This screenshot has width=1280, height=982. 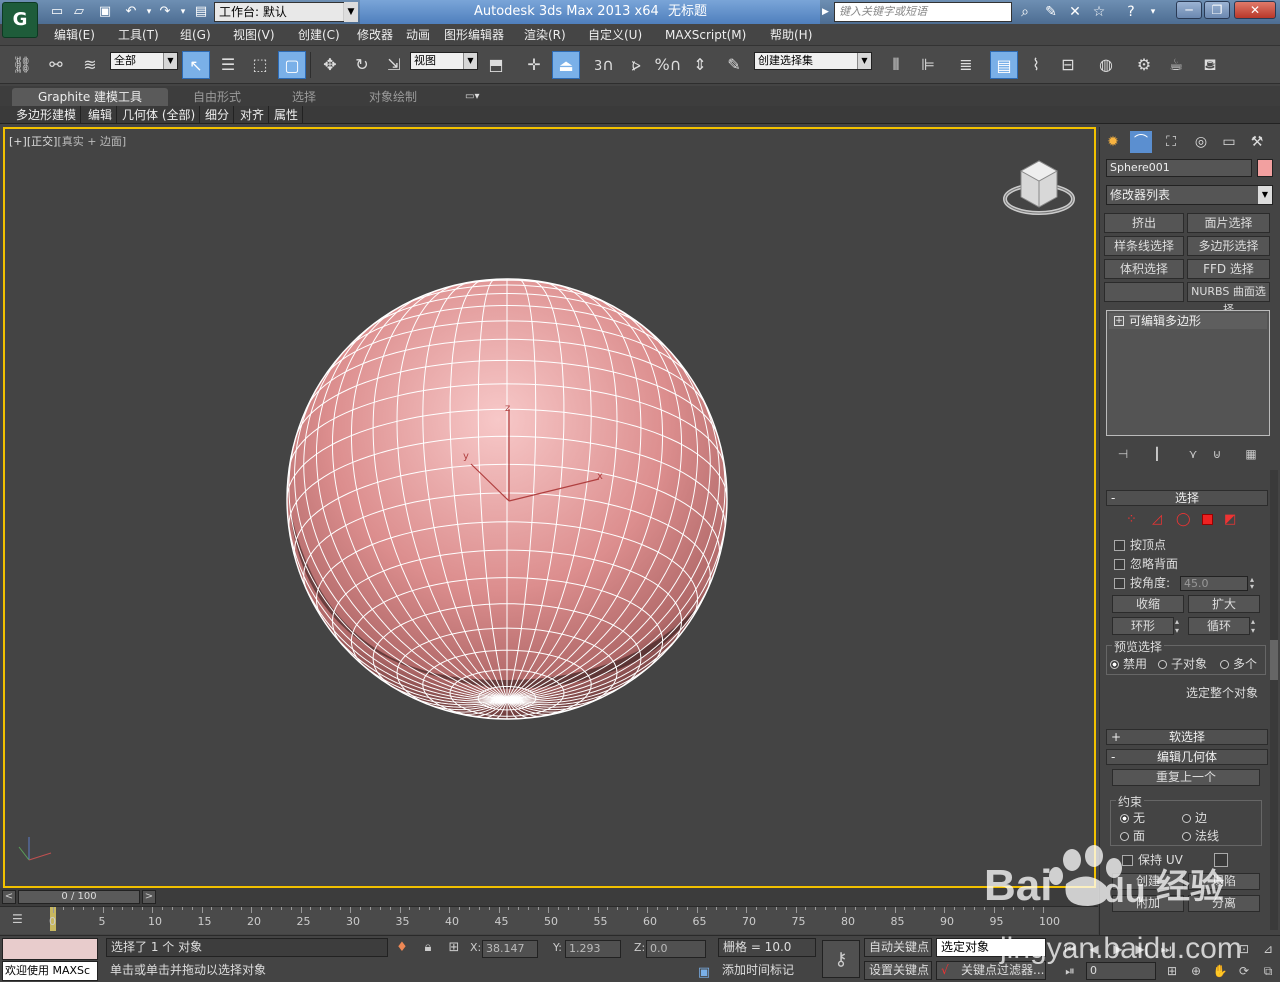 I want to click on link-icon: ⛓, so click(x=22, y=65).